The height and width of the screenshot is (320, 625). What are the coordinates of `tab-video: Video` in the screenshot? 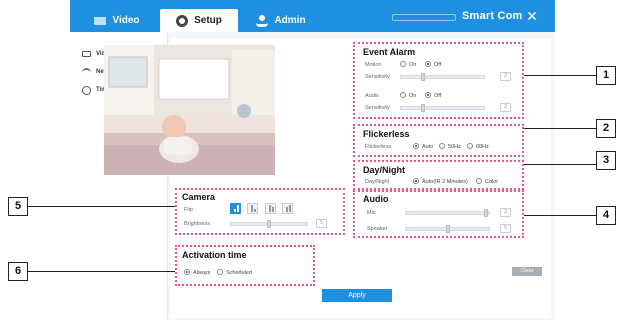 It's located at (117, 20).